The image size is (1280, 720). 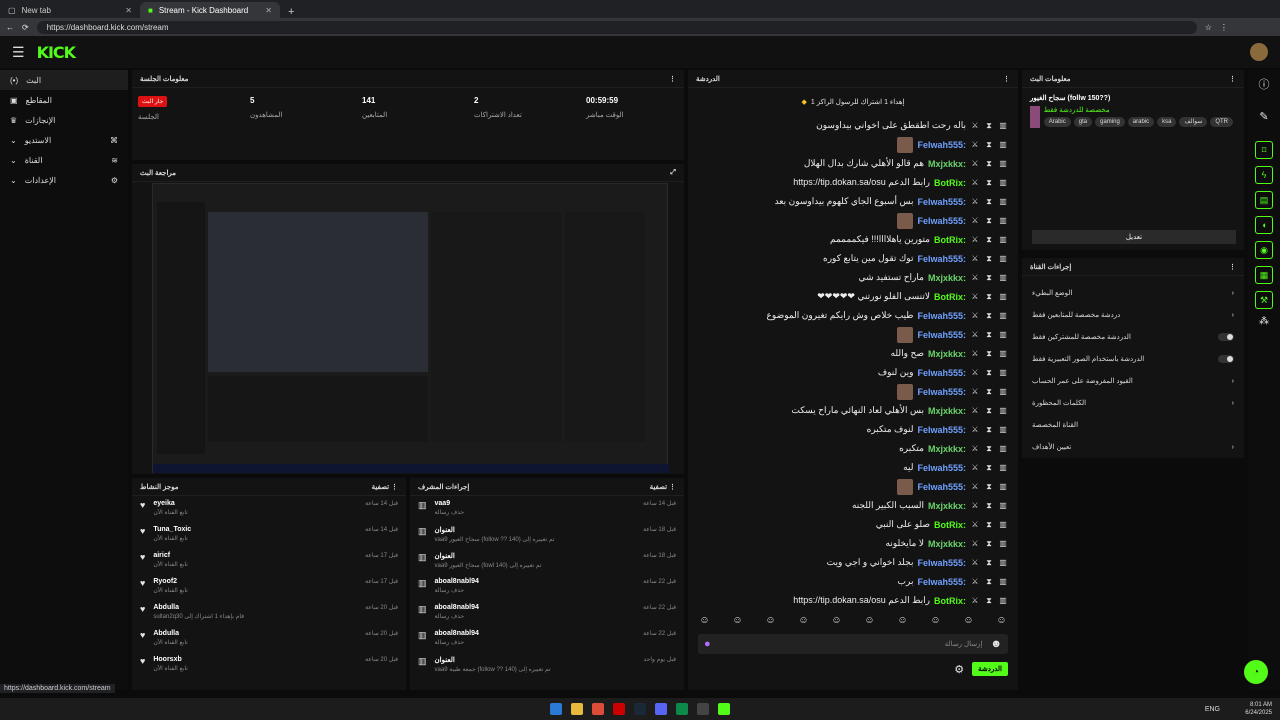 What do you see at coordinates (1264, 300) in the screenshot?
I see `wrench-icon: ⚒` at bounding box center [1264, 300].